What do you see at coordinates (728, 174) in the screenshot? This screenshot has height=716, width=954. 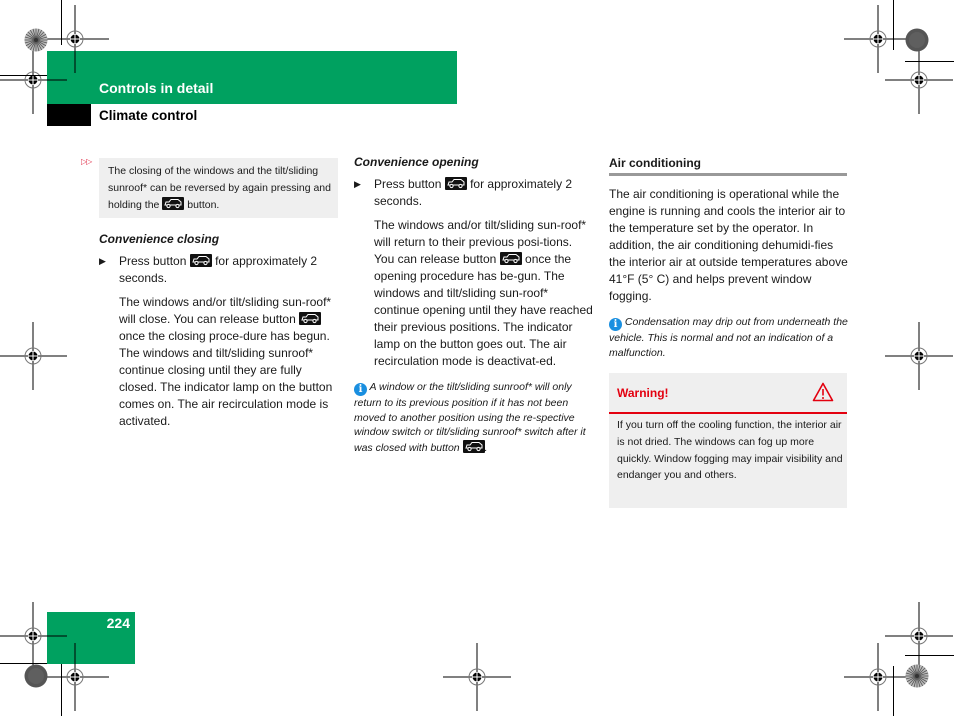 I see `heading-rule` at bounding box center [728, 174].